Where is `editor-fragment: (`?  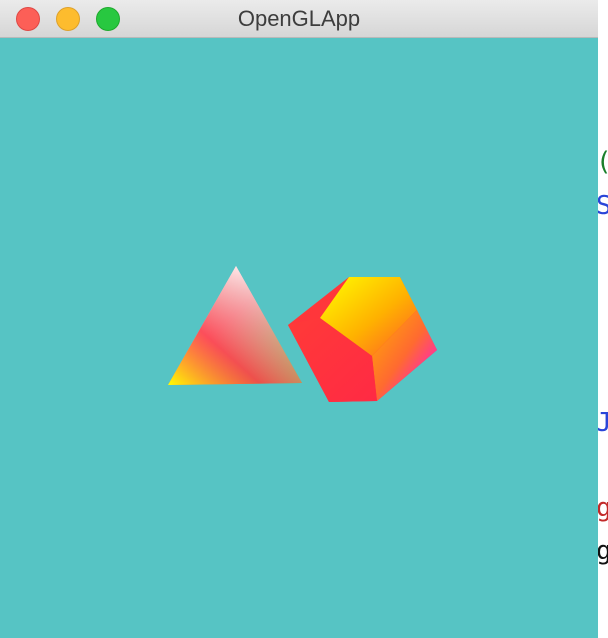 editor-fragment: ( is located at coordinates (603, 162).